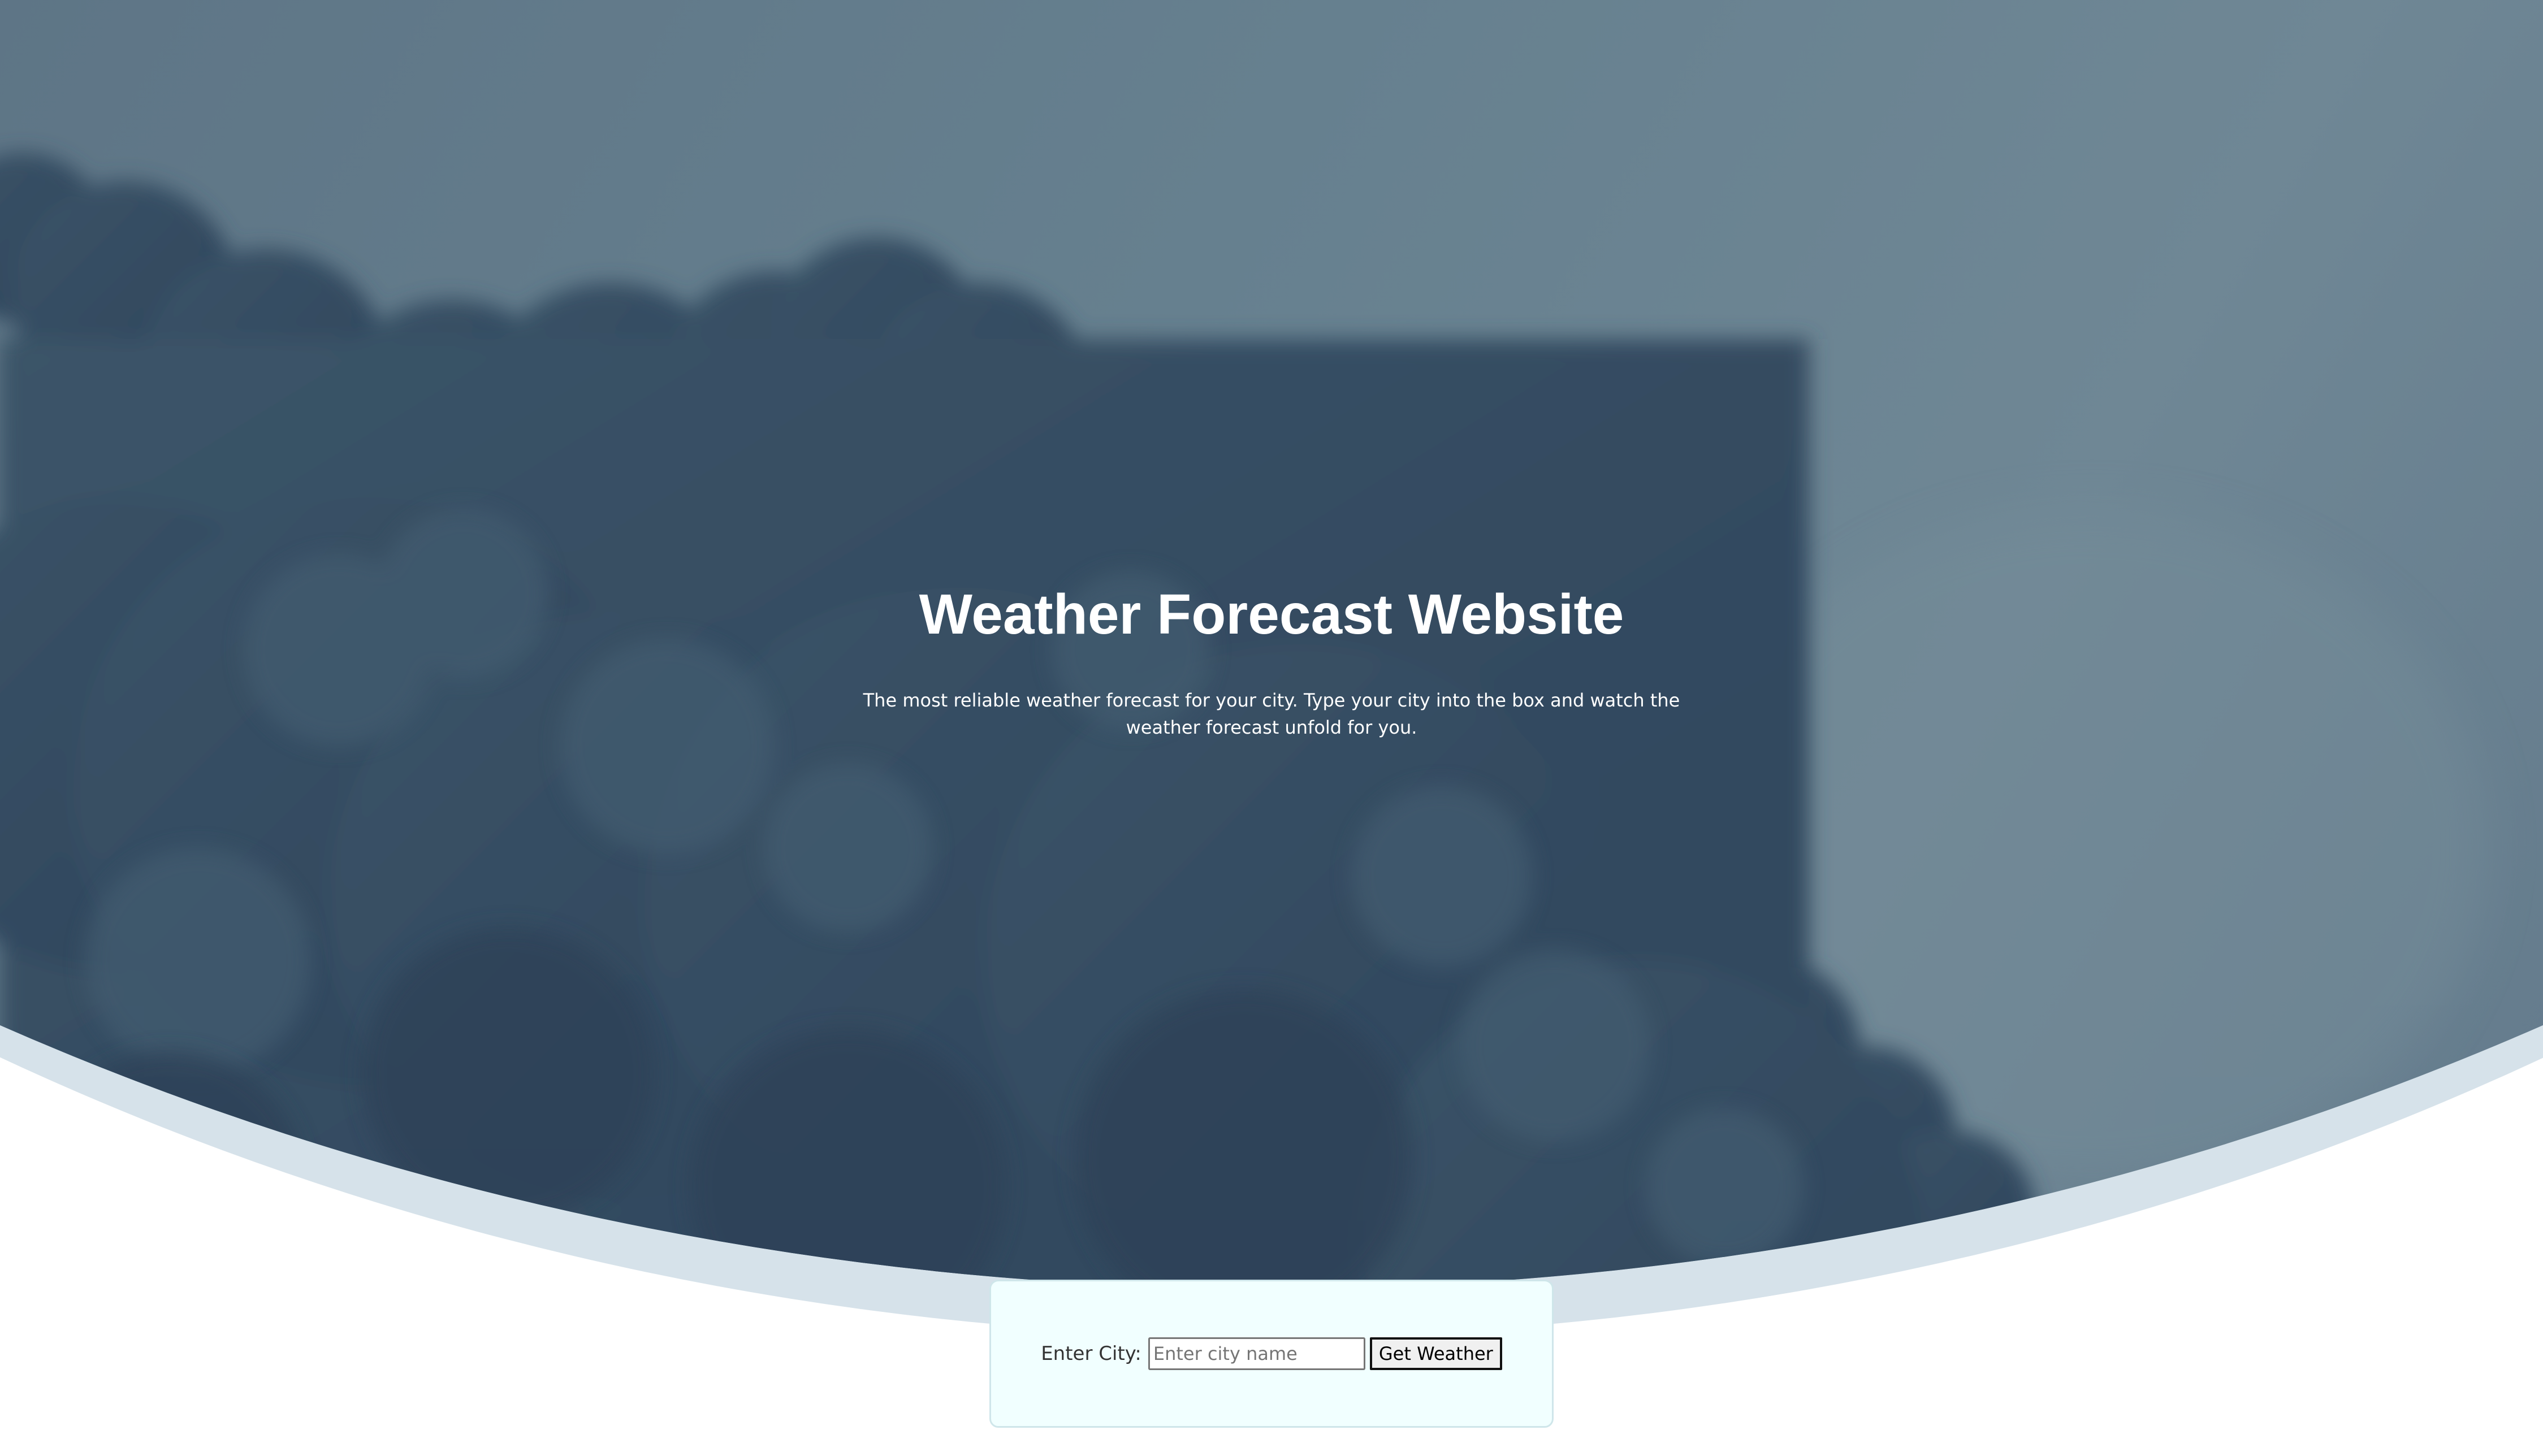 The image size is (2543, 1456). Describe the element at coordinates (1271, 614) in the screenshot. I see `page-title: Weather Forecast Website` at that location.